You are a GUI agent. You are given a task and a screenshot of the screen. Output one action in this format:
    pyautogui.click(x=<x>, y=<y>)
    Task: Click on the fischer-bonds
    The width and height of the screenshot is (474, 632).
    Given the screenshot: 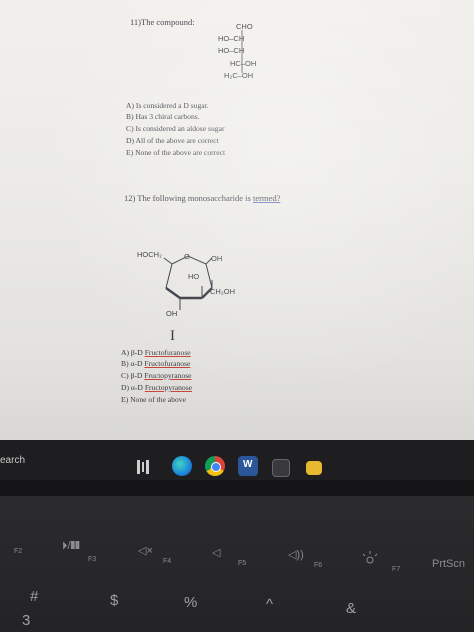 What is the action you would take?
    pyautogui.click(x=242, y=51)
    